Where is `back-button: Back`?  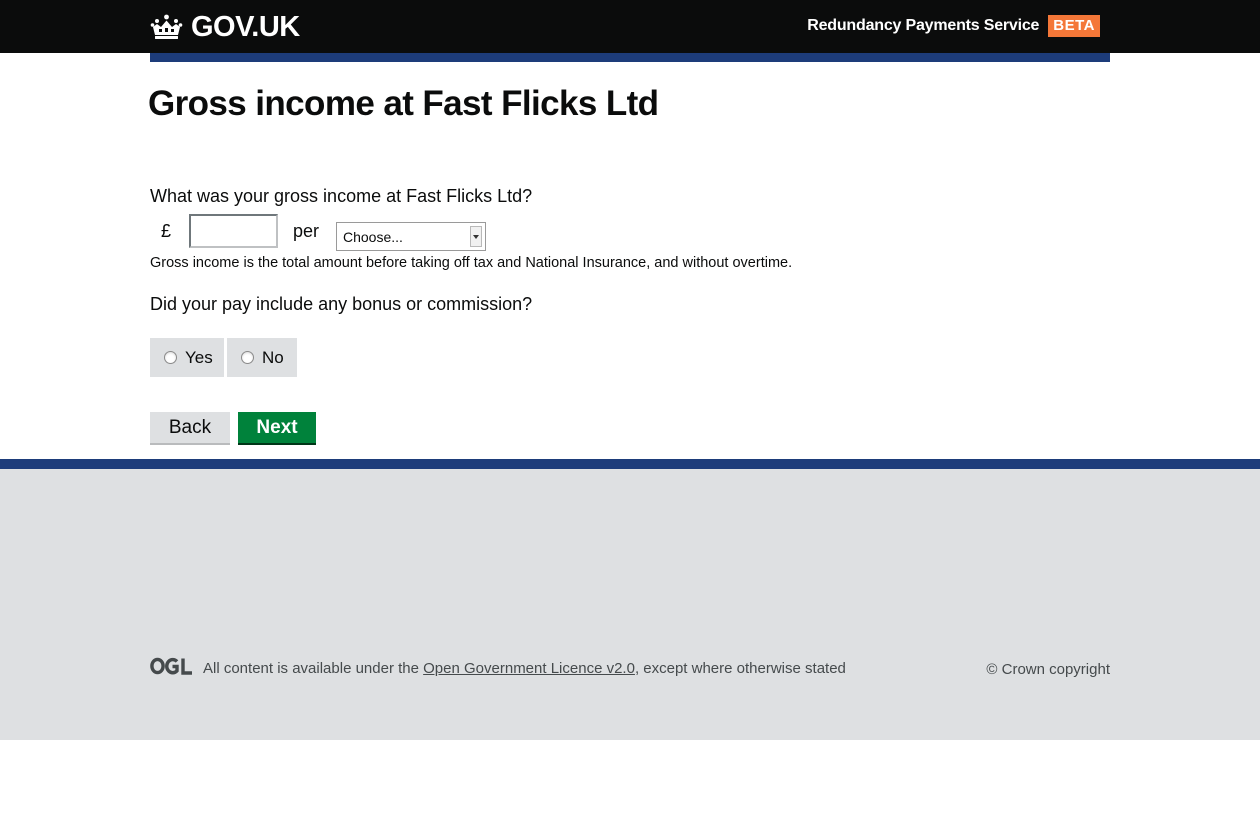 back-button: Back is located at coordinates (190, 428).